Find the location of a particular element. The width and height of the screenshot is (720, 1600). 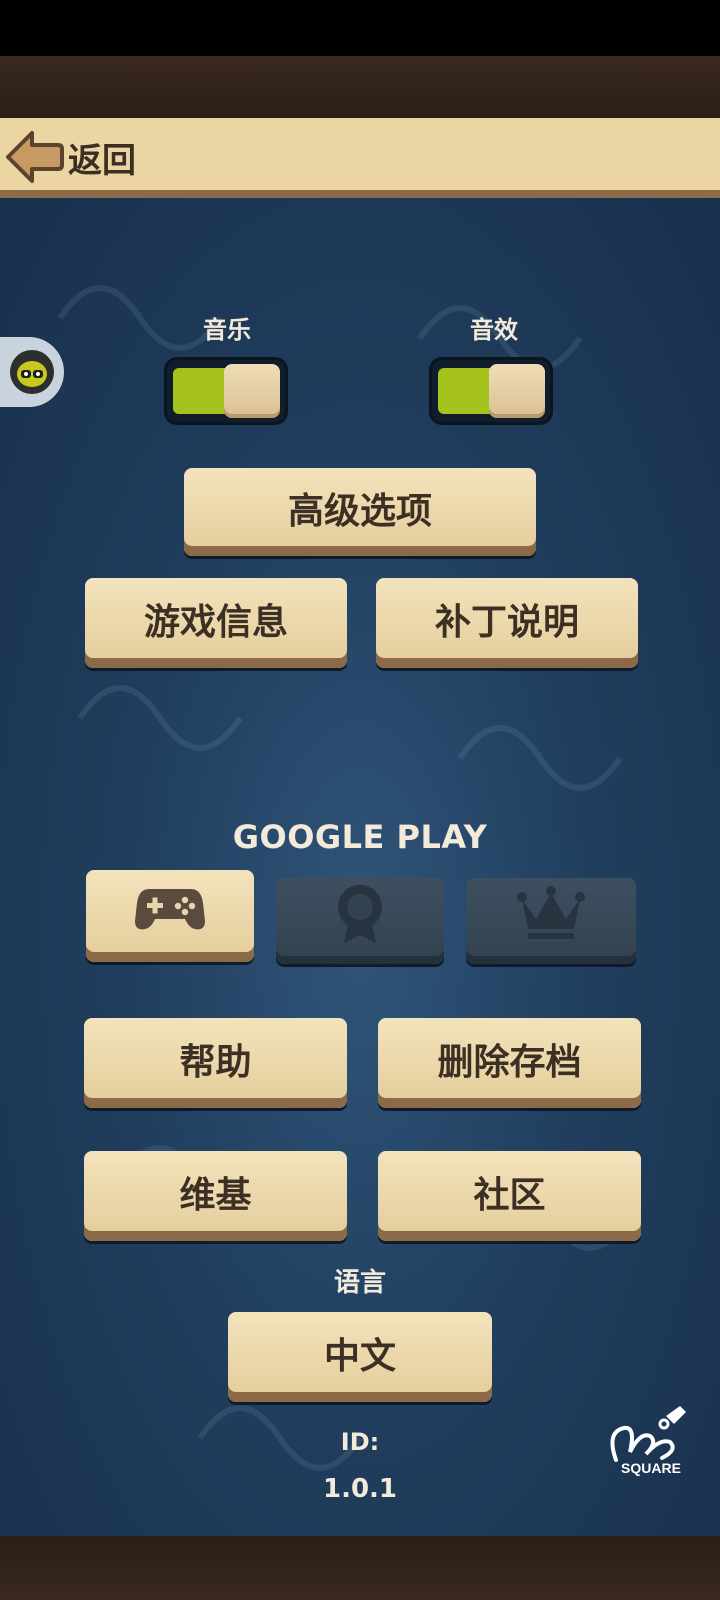

advanced-options-button: 高级选项 is located at coordinates (360, 512).